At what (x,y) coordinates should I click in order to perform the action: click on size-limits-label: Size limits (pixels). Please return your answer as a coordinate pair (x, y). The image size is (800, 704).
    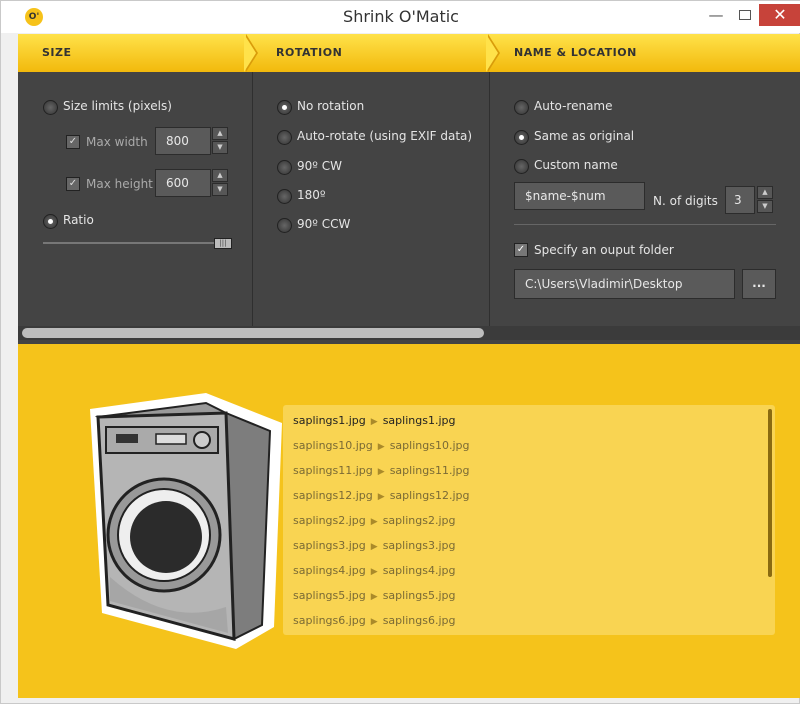
    Looking at the image, I should click on (117, 106).